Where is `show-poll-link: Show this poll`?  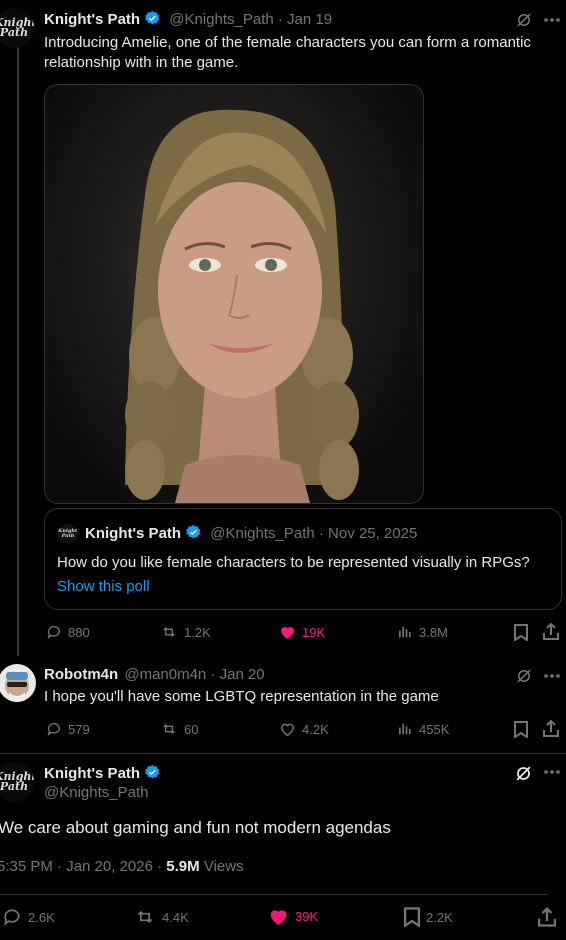 show-poll-link: Show this poll is located at coordinates (103, 586).